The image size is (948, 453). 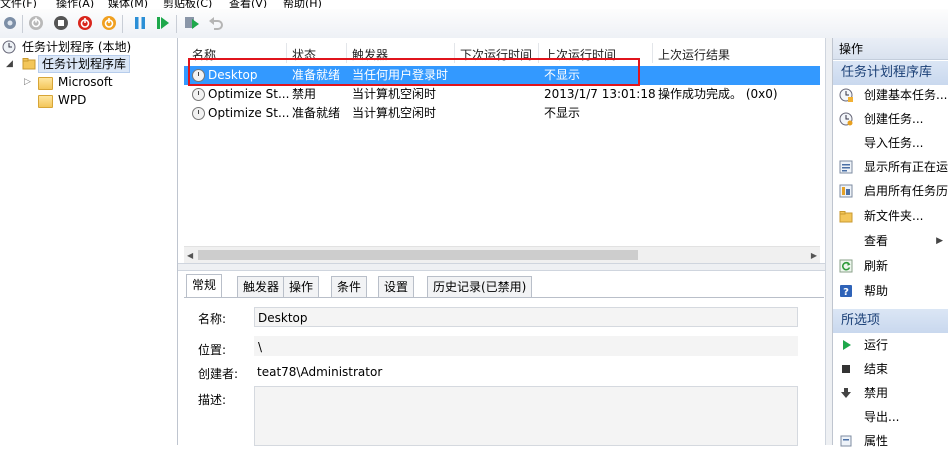 What do you see at coordinates (18, 4) in the screenshot?
I see `menu-file: 文件(F)` at bounding box center [18, 4].